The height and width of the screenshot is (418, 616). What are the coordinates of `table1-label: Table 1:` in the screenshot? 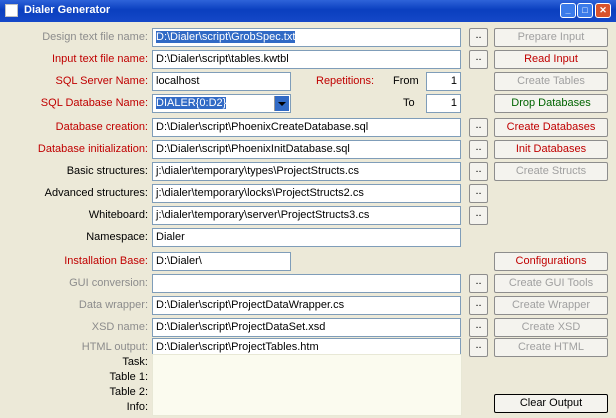 It's located at (128, 377).